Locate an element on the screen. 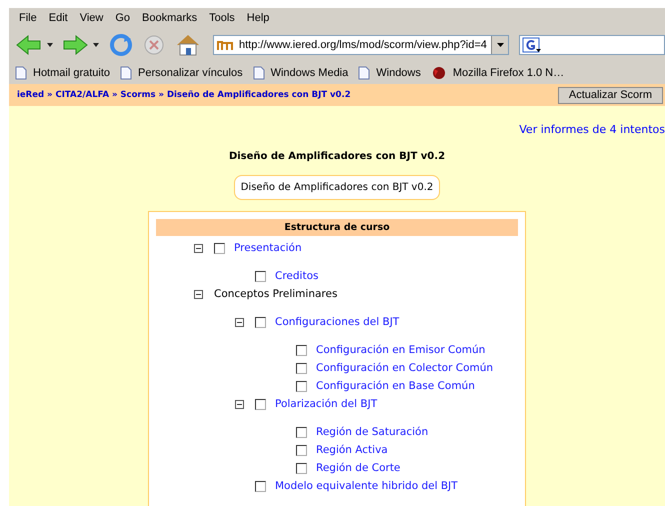 This screenshot has height=506, width=665. lesson-link: Configuración en Base Común is located at coordinates (395, 386).